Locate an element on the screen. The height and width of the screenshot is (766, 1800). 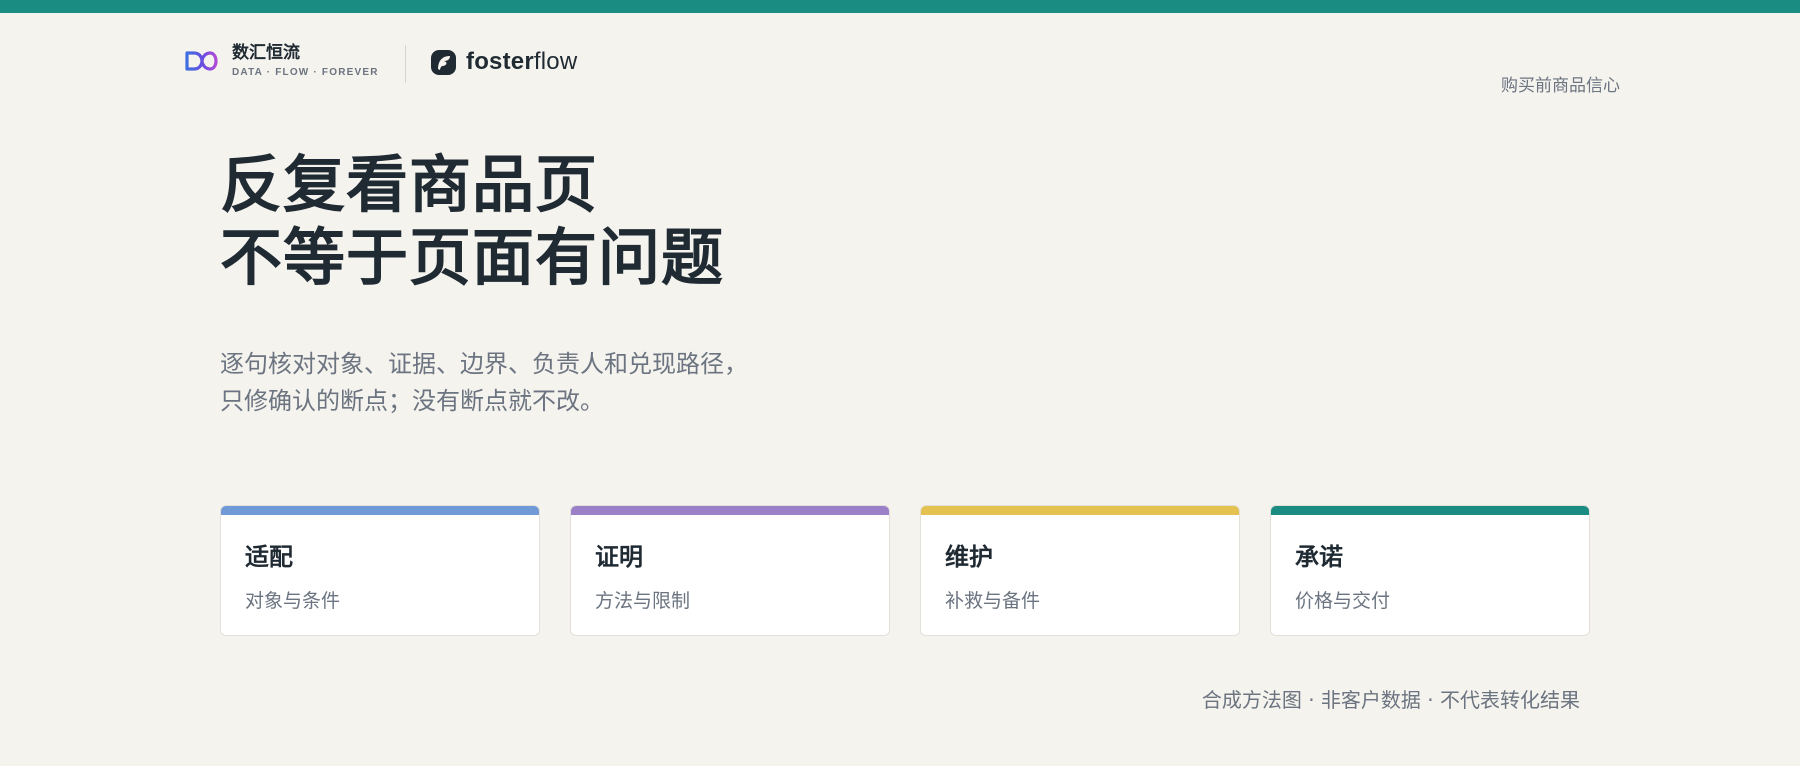
infinity-gradient-icon is located at coordinates (201, 60).